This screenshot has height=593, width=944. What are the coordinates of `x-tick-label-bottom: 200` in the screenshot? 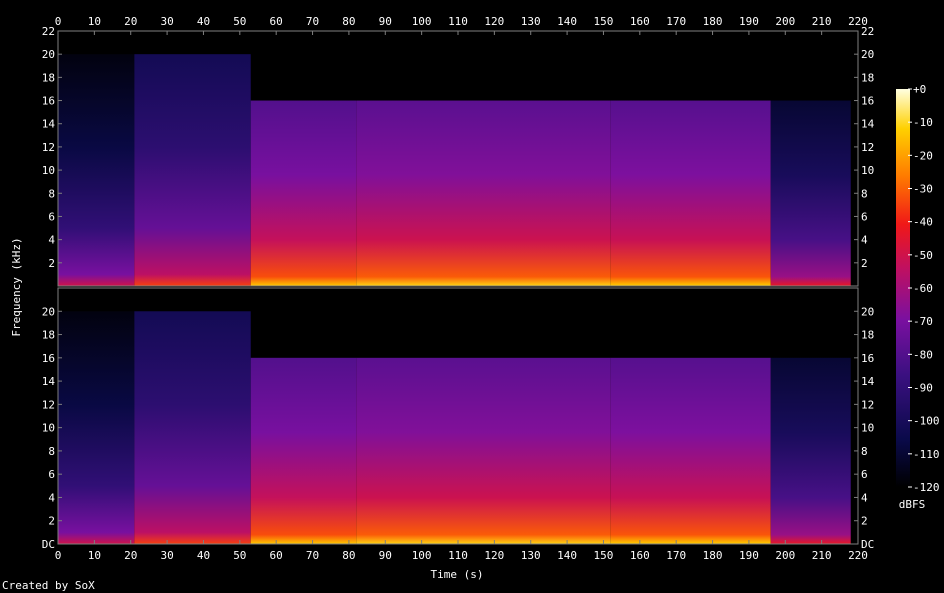 It's located at (785, 555).